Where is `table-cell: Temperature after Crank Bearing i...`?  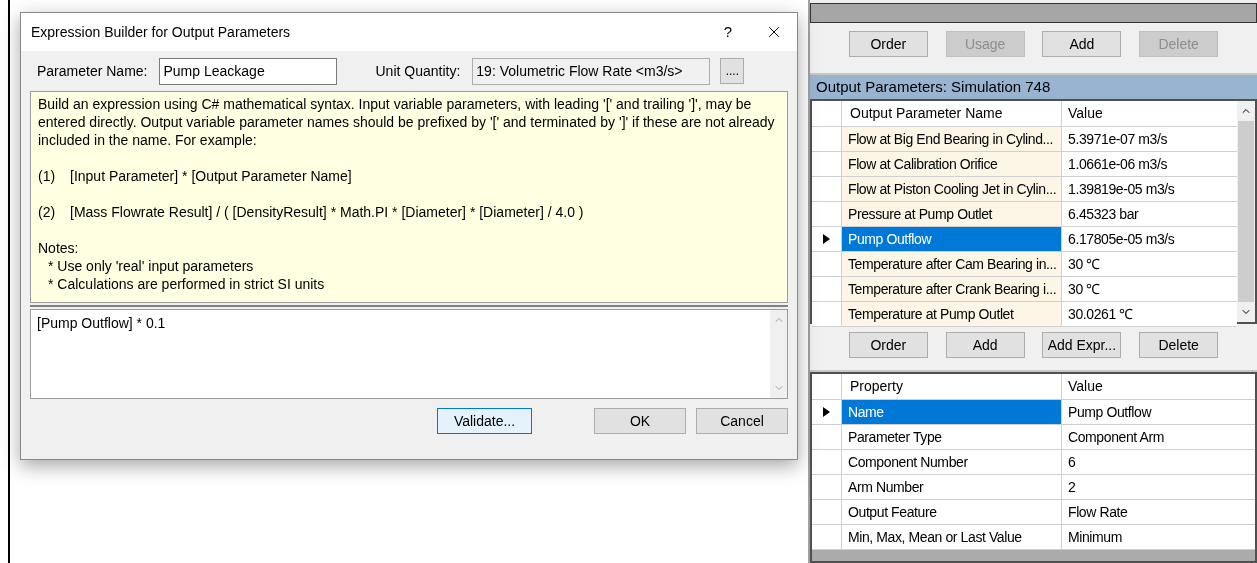 table-cell: Temperature after Crank Bearing i... is located at coordinates (952, 289).